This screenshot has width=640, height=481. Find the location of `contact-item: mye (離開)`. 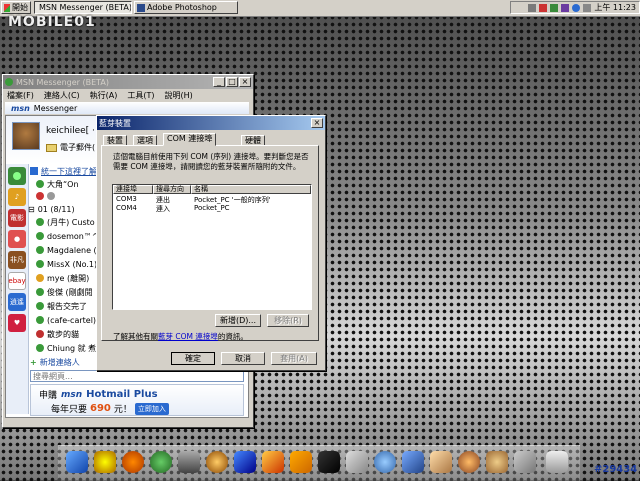

contact-item: mye (離開) is located at coordinates (62, 278).